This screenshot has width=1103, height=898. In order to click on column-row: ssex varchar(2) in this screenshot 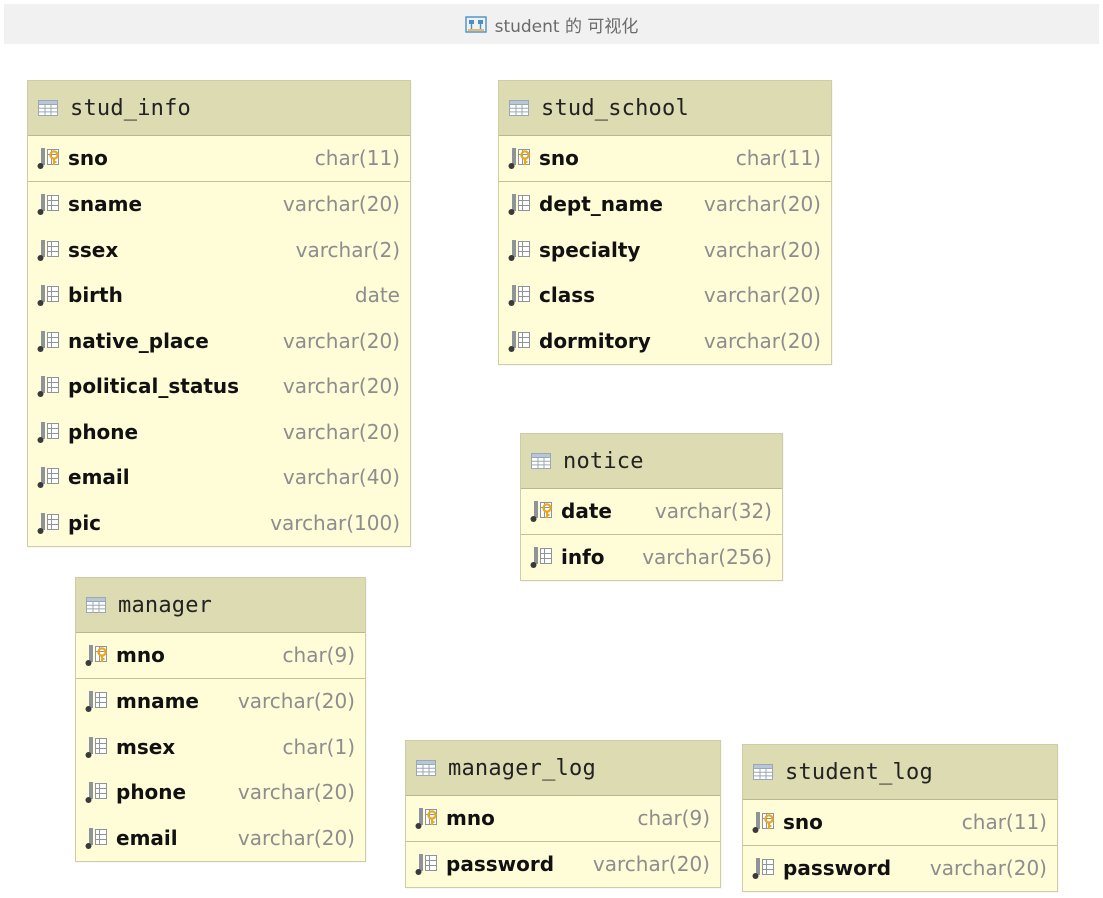, I will do `click(219, 250)`.